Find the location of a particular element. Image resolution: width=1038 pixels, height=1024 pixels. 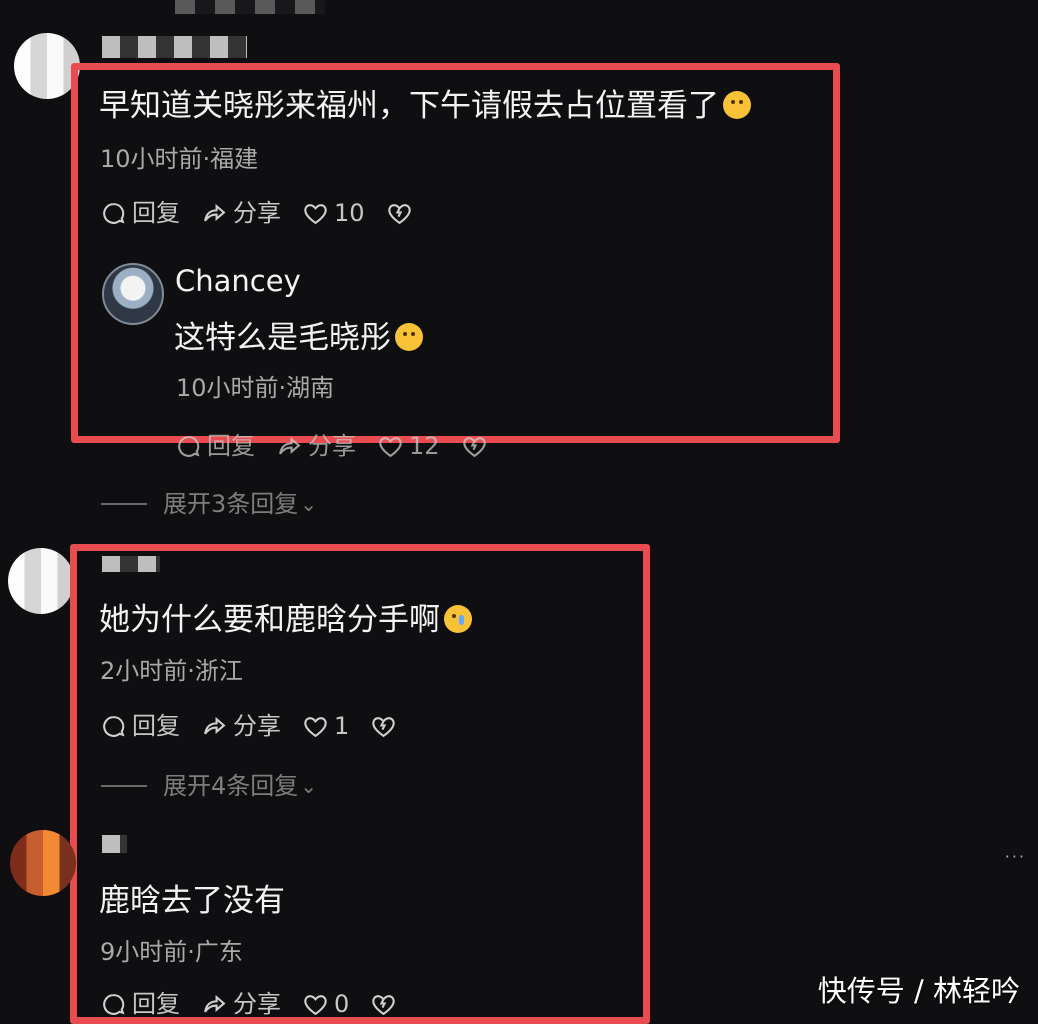

comment-actions-2: 回复 分享 1 is located at coordinates (262, 726).